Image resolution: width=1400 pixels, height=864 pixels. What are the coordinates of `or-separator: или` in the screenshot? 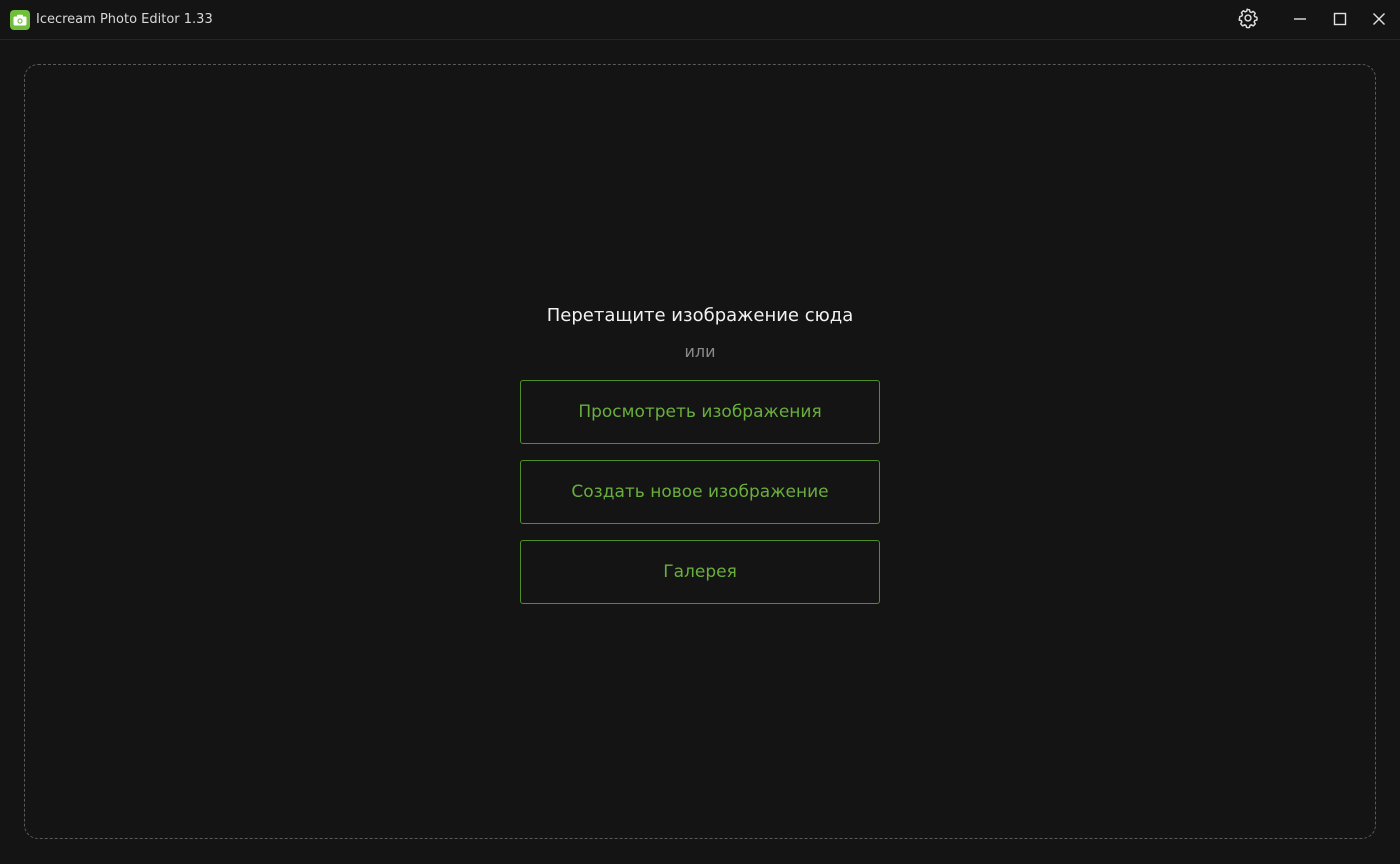 It's located at (700, 351).